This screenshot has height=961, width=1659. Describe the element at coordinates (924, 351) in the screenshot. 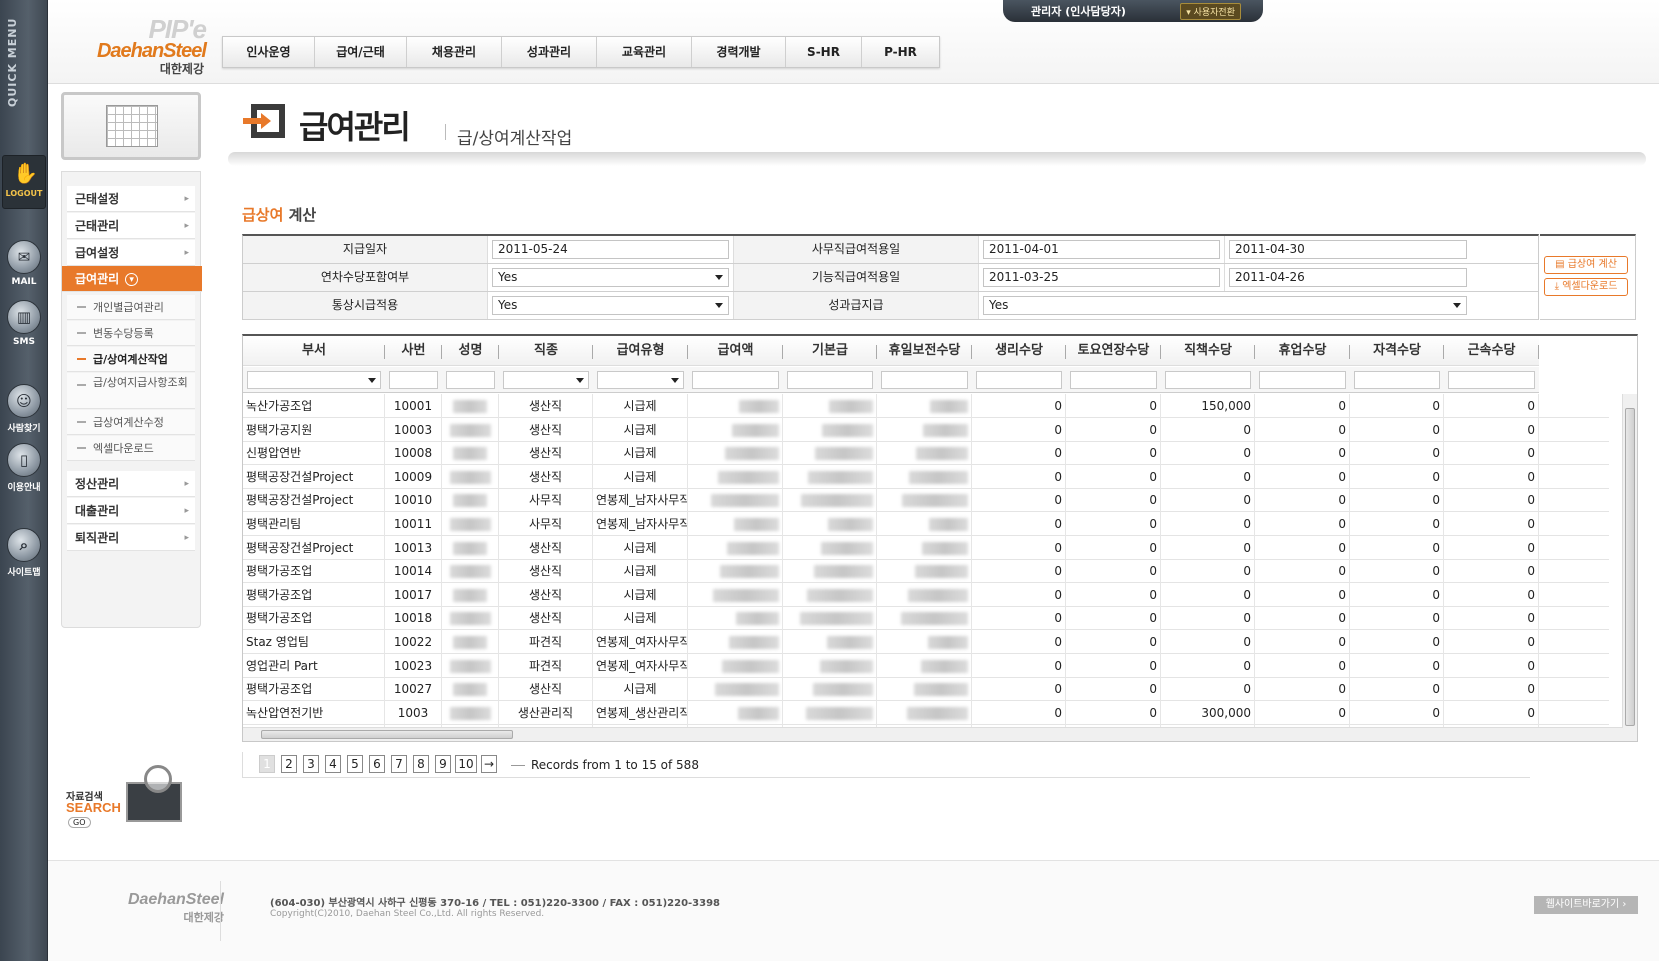

I see `column-header: 휴일보전수당` at that location.